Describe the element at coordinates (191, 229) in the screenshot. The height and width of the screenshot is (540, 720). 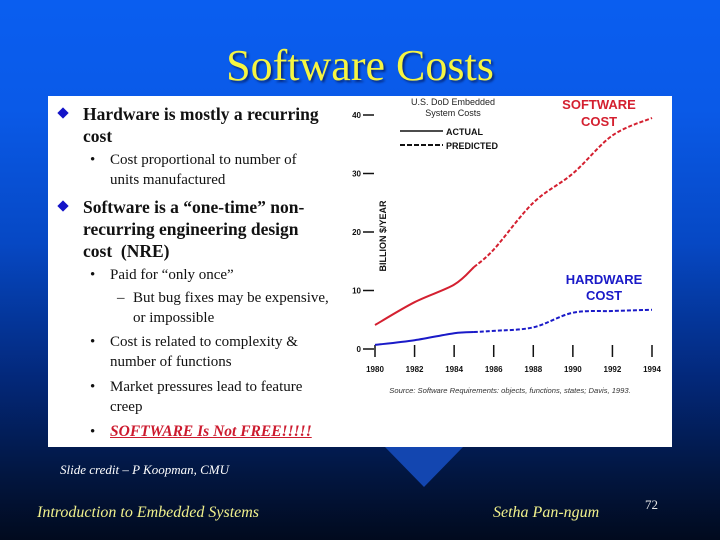
I see `bullet-text-line: recurring engineering design` at that location.